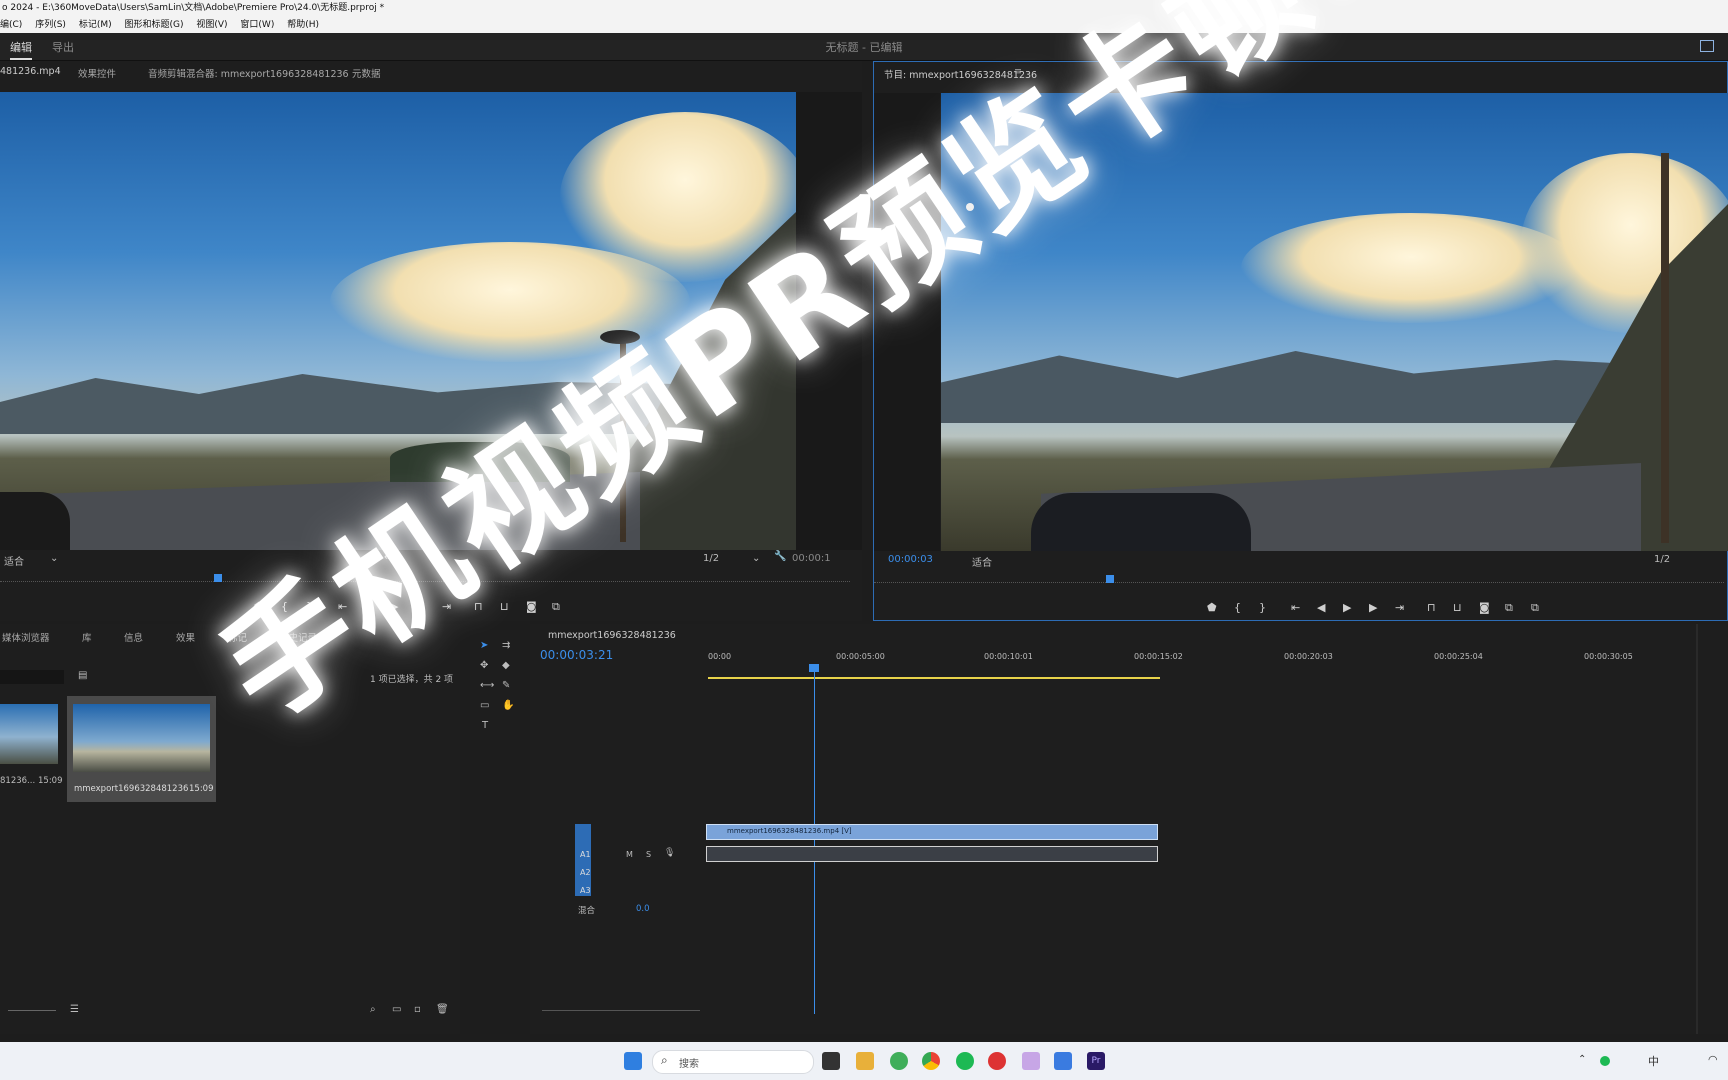  I want to click on tab-metadata: 元数据, so click(366, 73).